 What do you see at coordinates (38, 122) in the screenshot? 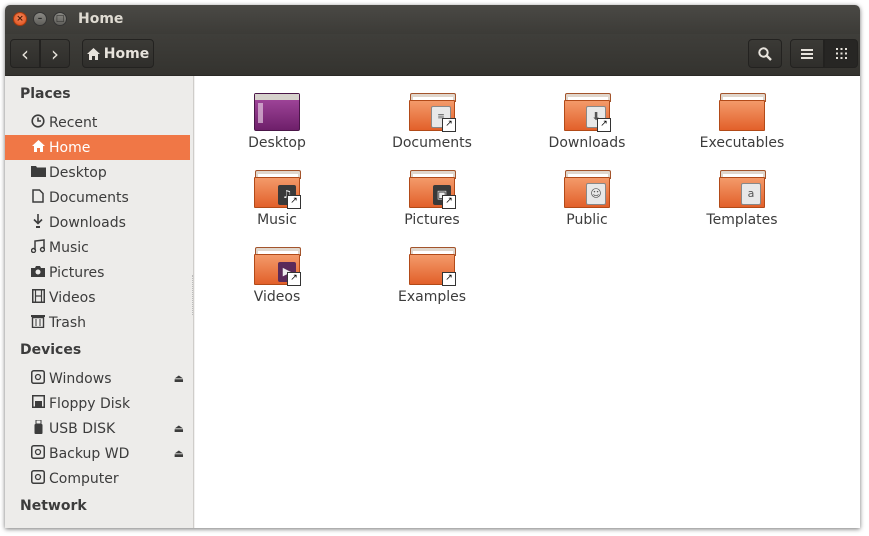
I see `clock-icon` at bounding box center [38, 122].